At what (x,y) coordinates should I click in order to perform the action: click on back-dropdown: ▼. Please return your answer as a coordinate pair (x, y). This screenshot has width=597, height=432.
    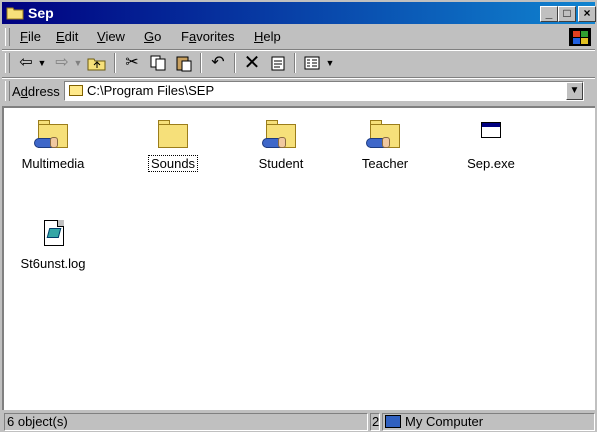
    Looking at the image, I should click on (42, 63).